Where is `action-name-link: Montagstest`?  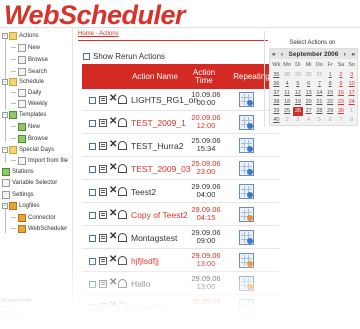 action-name-link: Montagstest is located at coordinates (154, 238).